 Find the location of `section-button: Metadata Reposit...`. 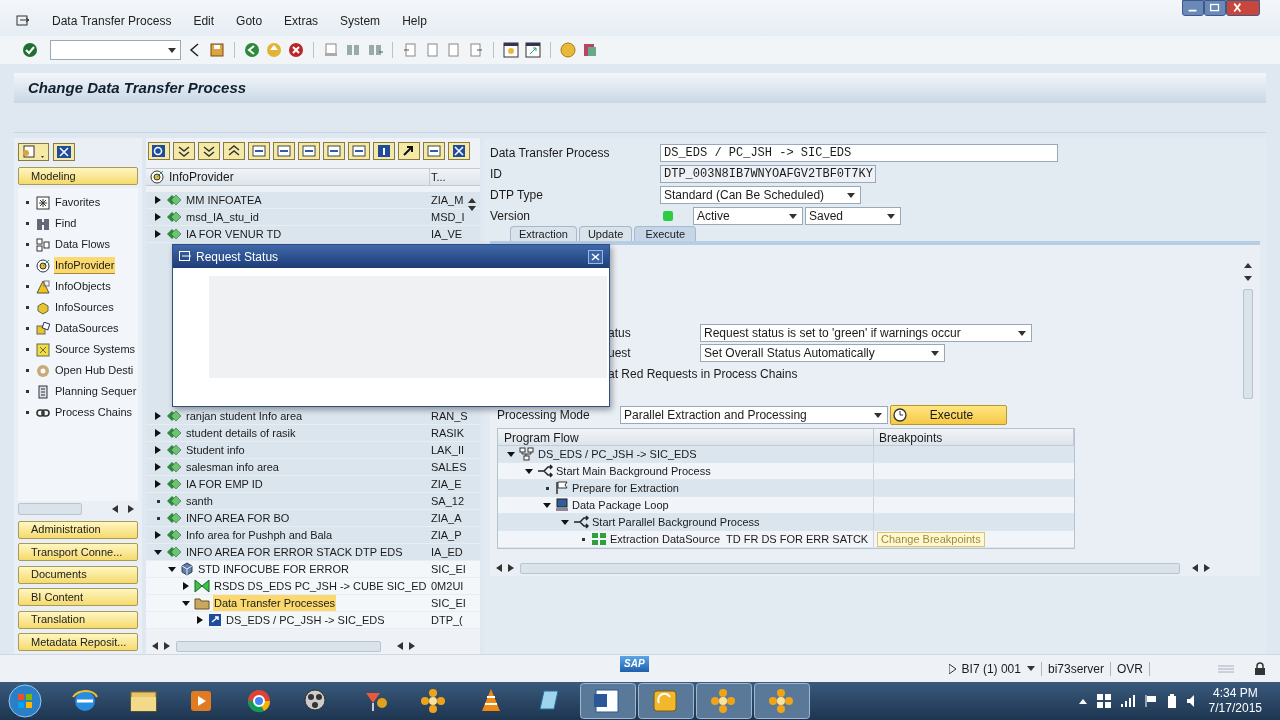

section-button: Metadata Reposit... is located at coordinates (78, 642).